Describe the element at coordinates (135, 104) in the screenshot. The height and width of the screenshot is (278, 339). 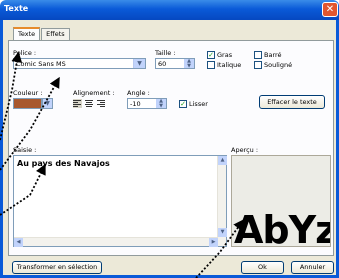
I see `angle-value: -10` at that location.